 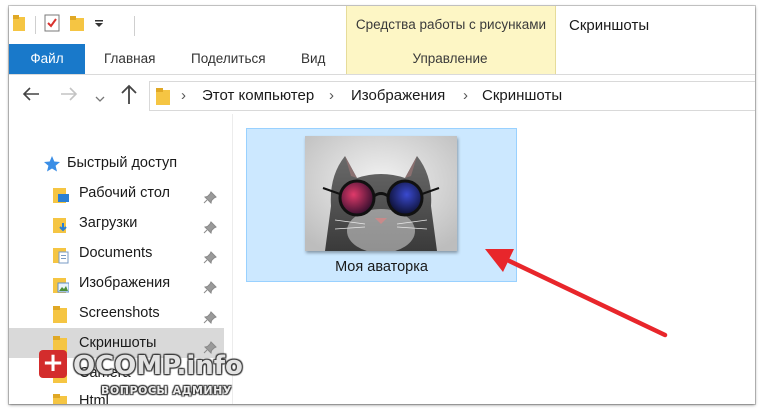 What do you see at coordinates (158, 366) in the screenshot?
I see `watermark-brand: OCOMP.info` at bounding box center [158, 366].